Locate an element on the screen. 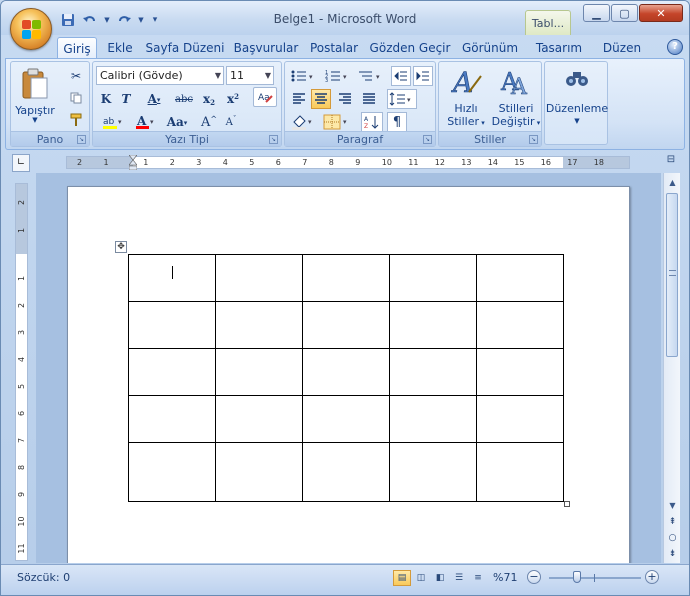 Image resolution: width=690 pixels, height=596 pixels. numbering-icon: 1 2 3 ▾ is located at coordinates (339, 76).